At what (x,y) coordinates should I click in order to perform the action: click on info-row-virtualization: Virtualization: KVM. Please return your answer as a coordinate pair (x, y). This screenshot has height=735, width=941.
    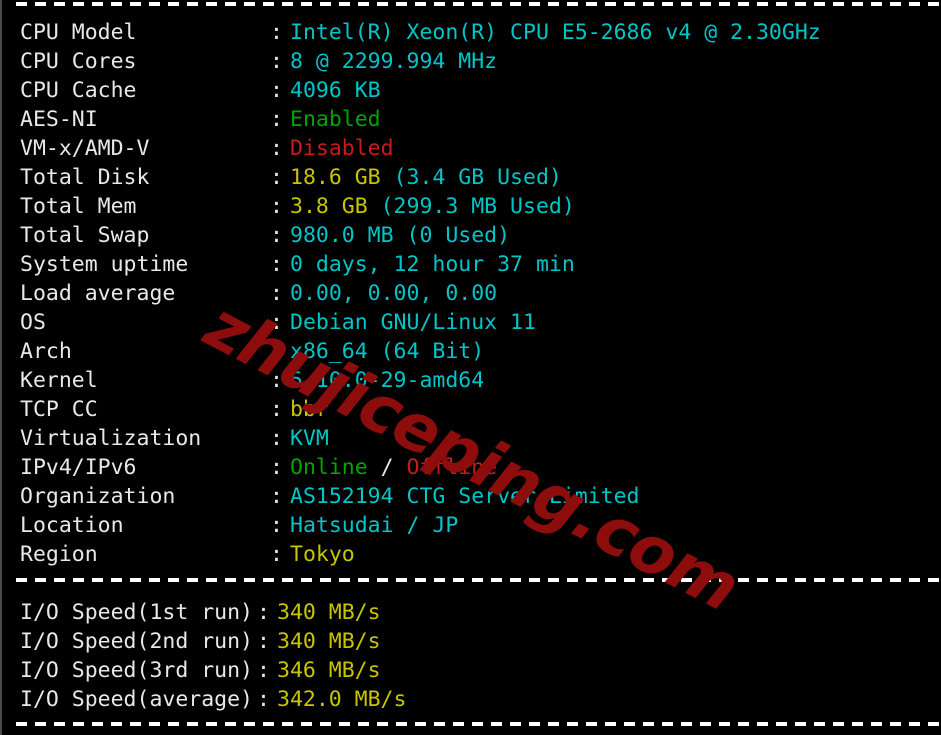
    Looking at the image, I should click on (470, 438).